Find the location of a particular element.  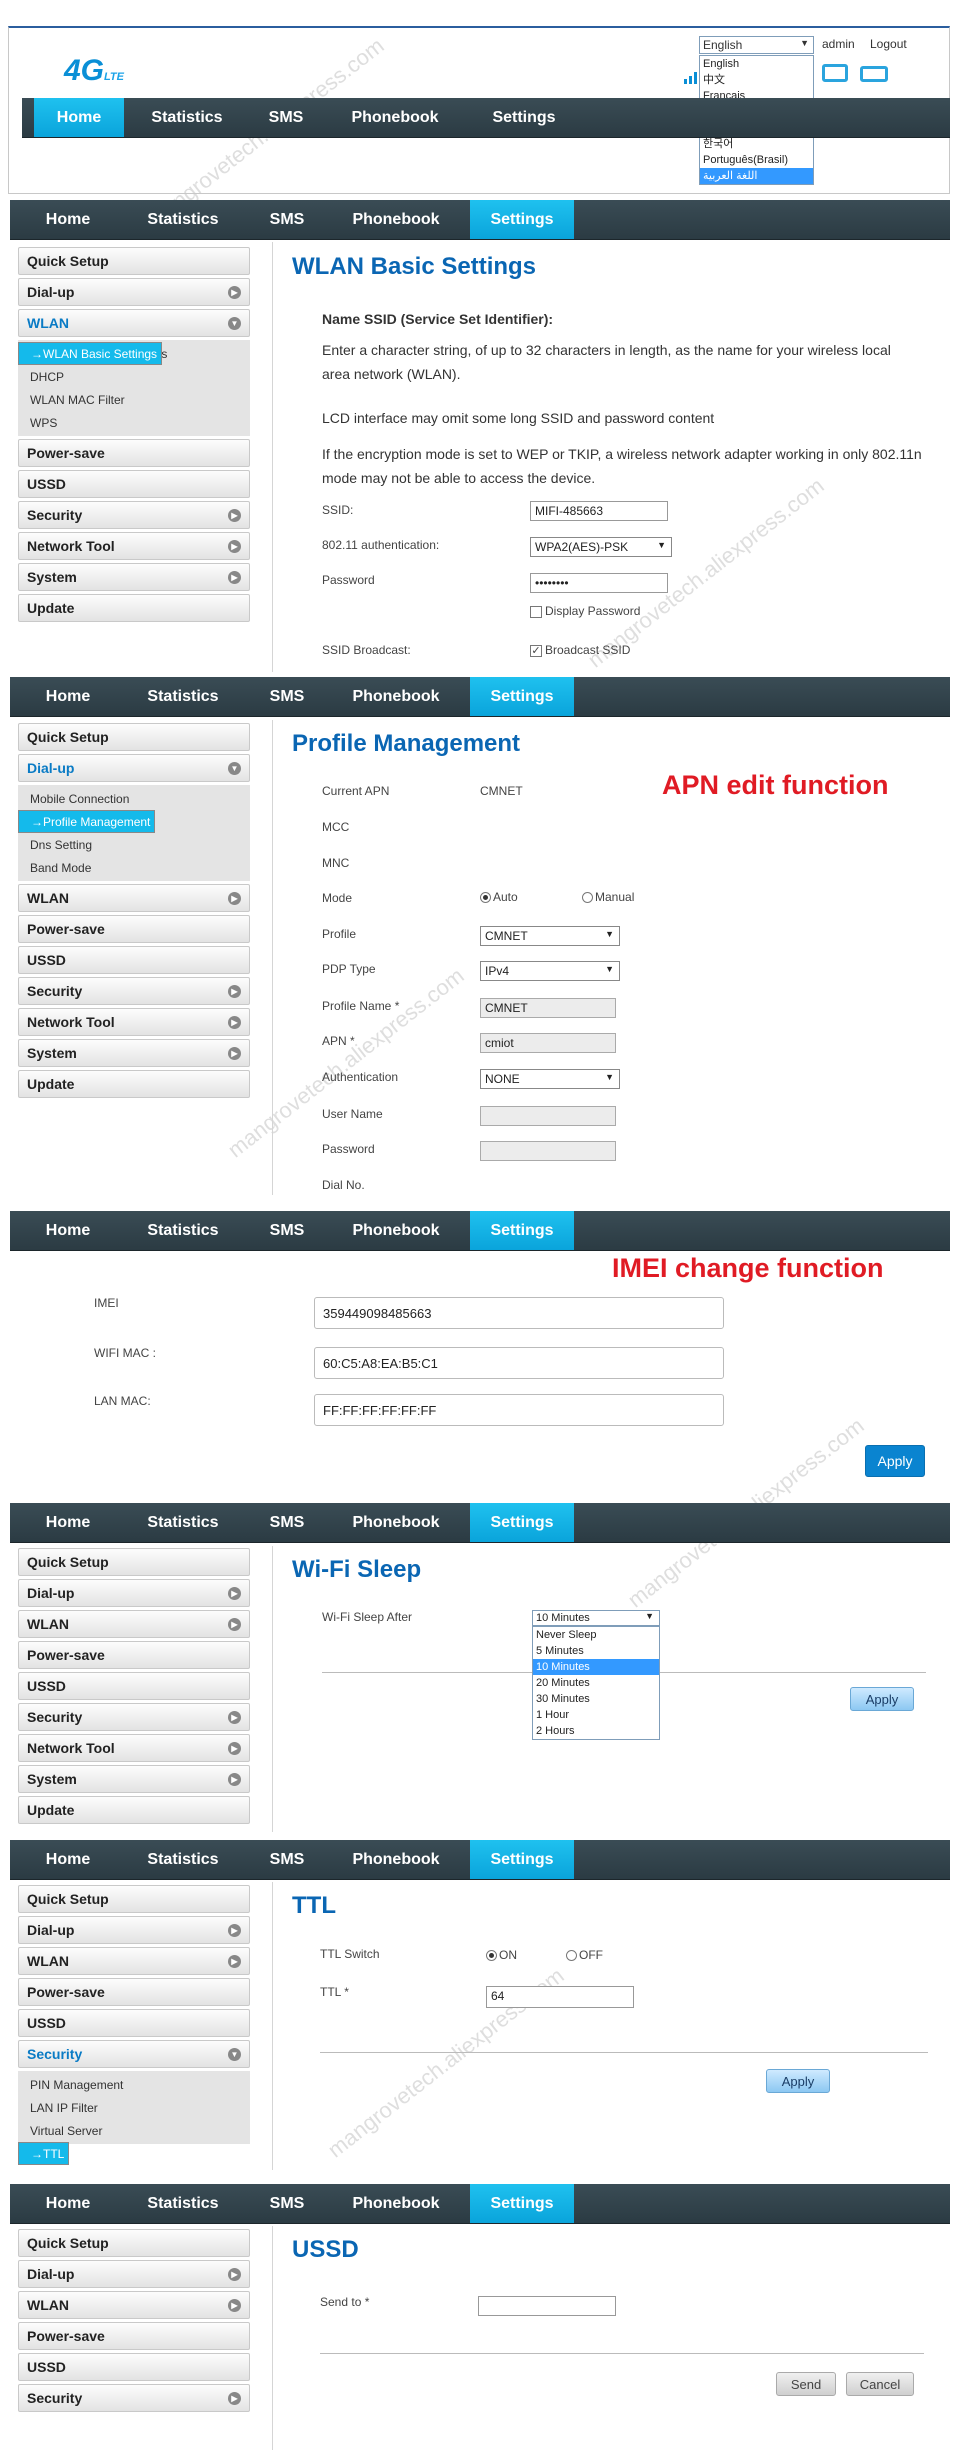

display-password-checkbox: Display Password is located at coordinates (585, 611).